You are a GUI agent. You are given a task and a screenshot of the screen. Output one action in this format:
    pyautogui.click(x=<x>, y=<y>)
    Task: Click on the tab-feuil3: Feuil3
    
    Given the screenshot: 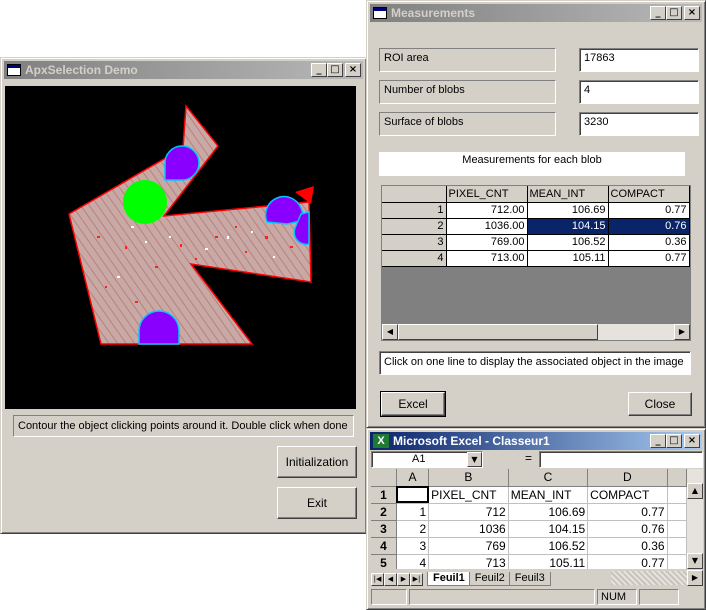 What is the action you would take?
    pyautogui.click(x=529, y=579)
    